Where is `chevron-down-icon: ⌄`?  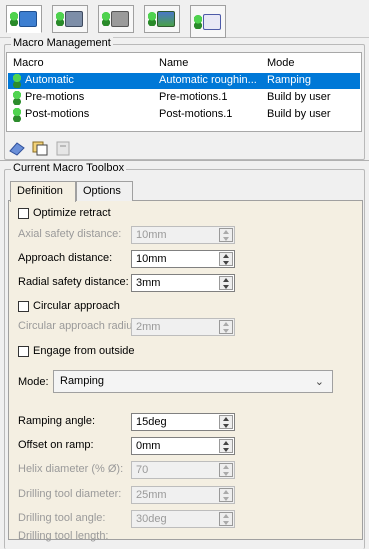
chevron-down-icon: ⌄ is located at coordinates (319, 382).